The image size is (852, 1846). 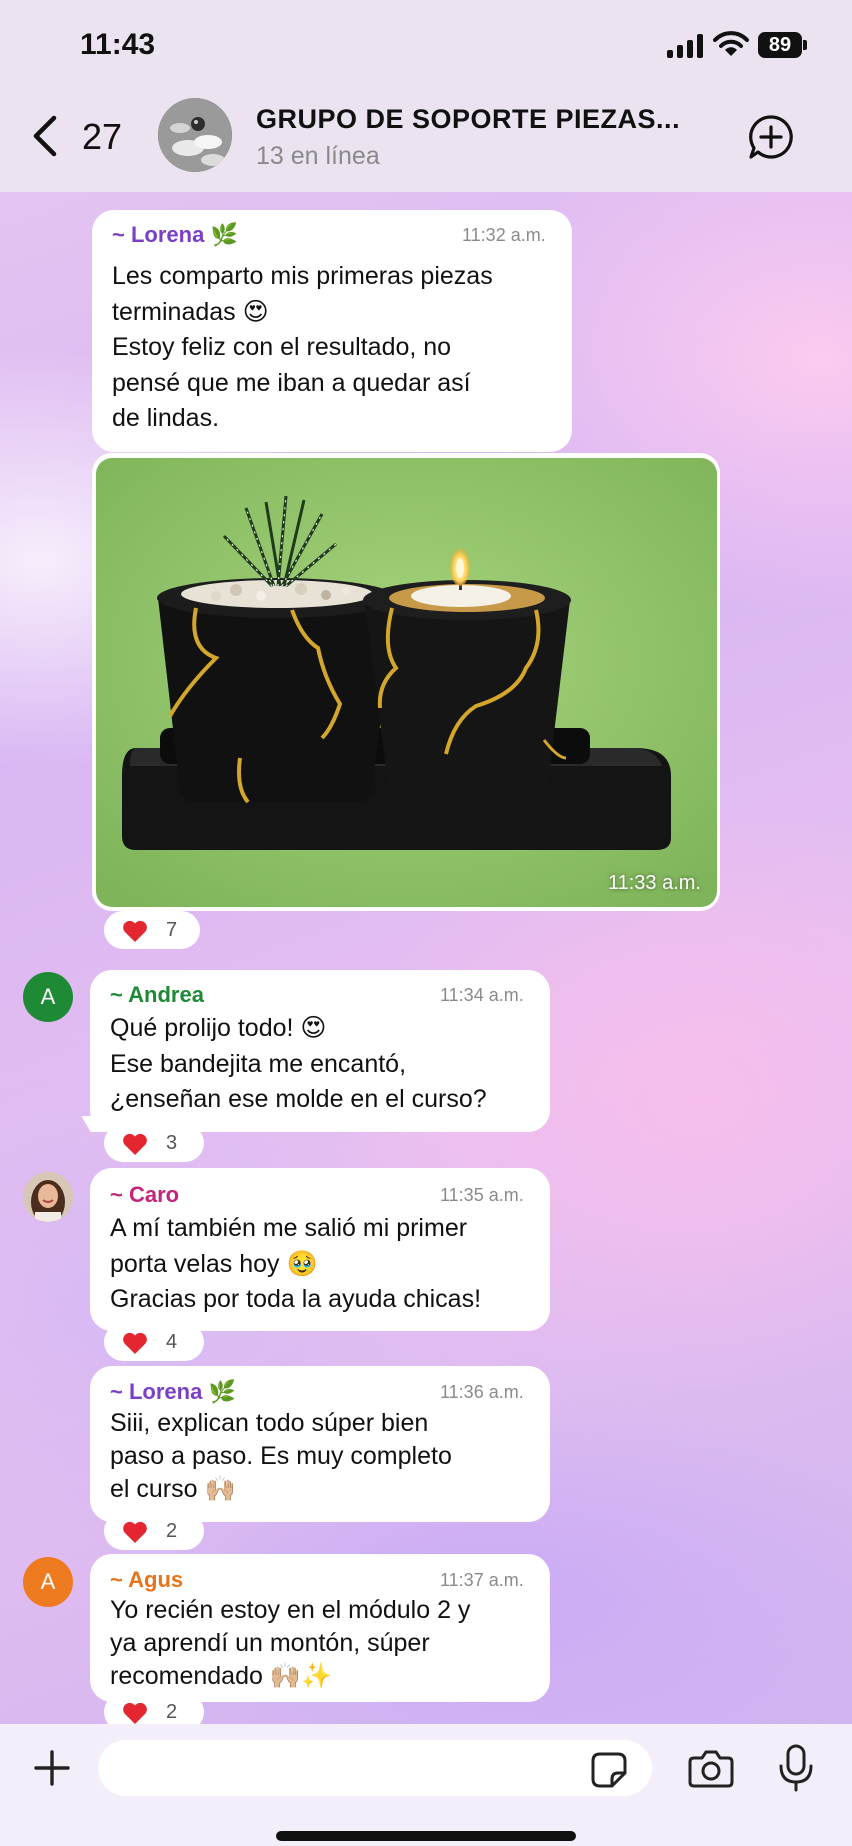 I want to click on reaction-pill: 2, so click(x=154, y=1531).